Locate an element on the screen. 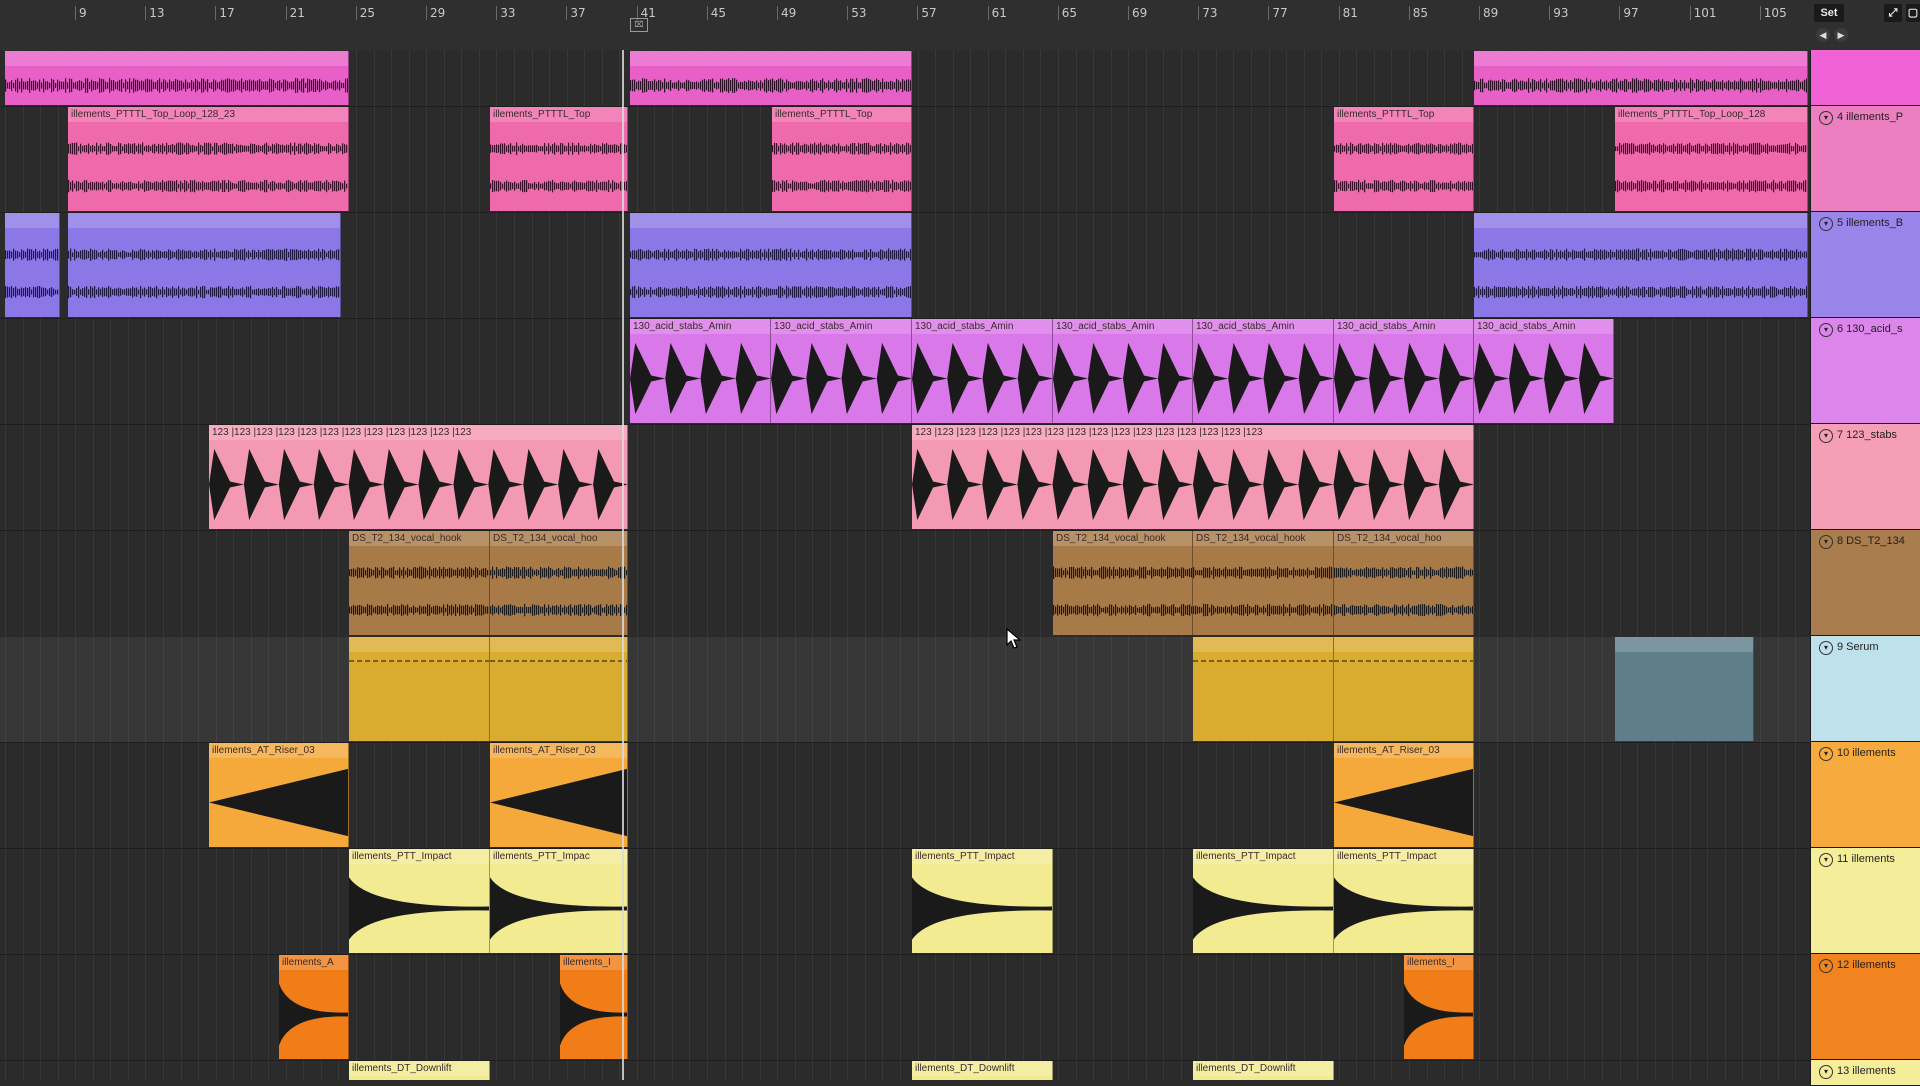 Image resolution: width=1920 pixels, height=1086 pixels. expand-icon: ⤢ is located at coordinates (1893, 13).